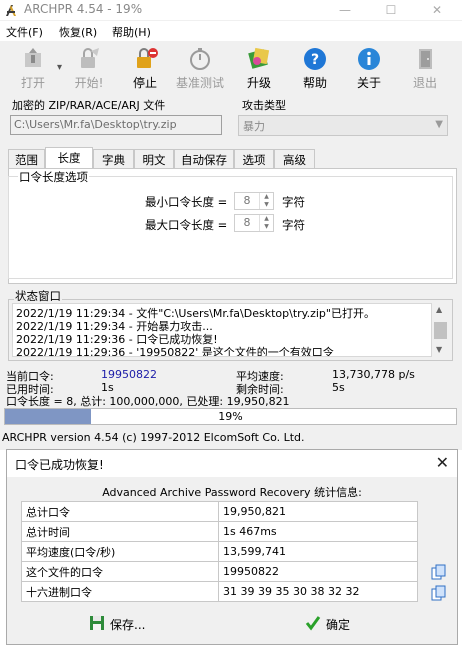 Image resolution: width=462 pixels, height=645 pixels. Describe the element at coordinates (437, 10) in the screenshot. I see `close-button: ✕` at that location.